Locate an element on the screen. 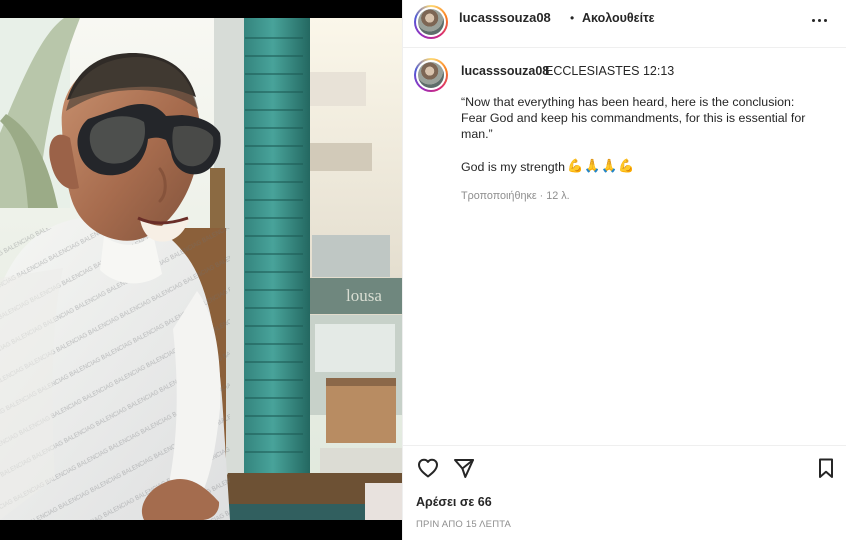 This screenshot has height=540, width=846. actions-divider is located at coordinates (624, 445).